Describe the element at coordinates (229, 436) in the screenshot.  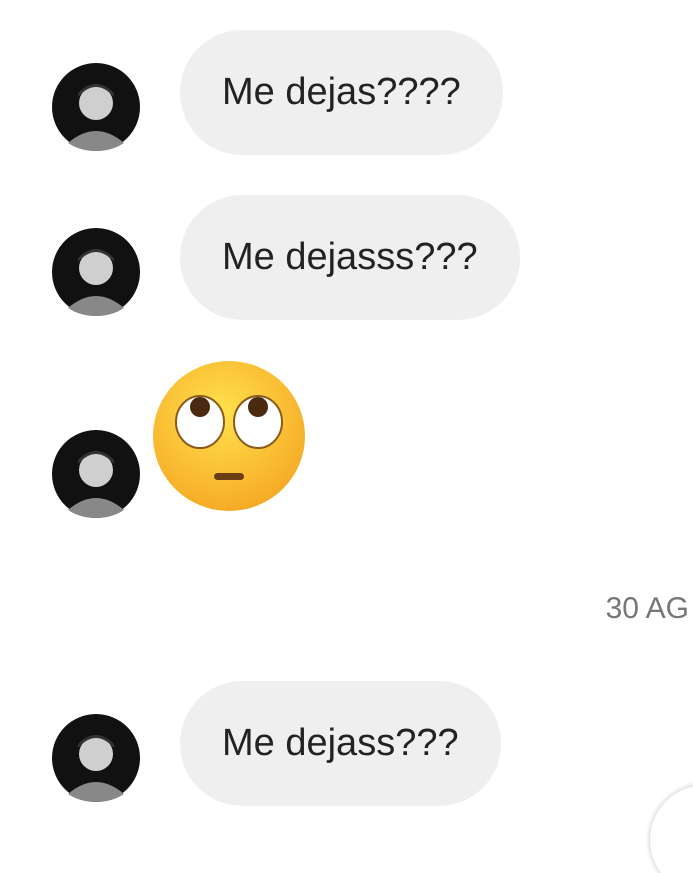
I see `eye-roll-emoji-icon` at that location.